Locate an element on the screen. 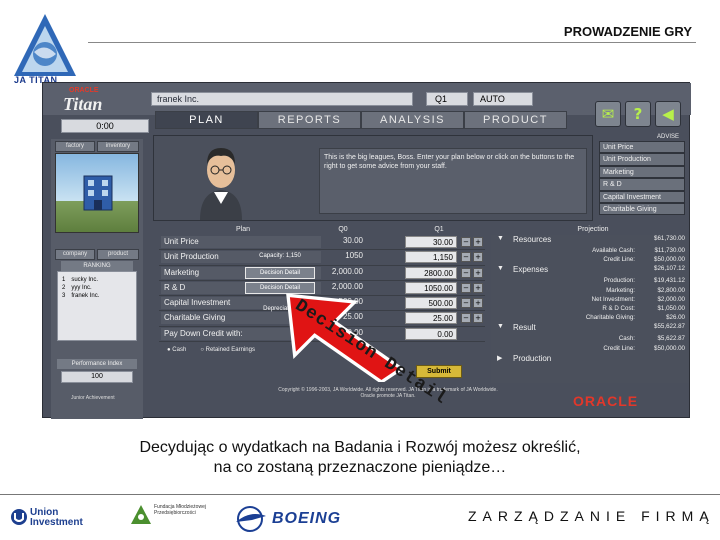  main-tabs: PLAN REPORTS ANALYSIS PRODUCT is located at coordinates (361, 120).